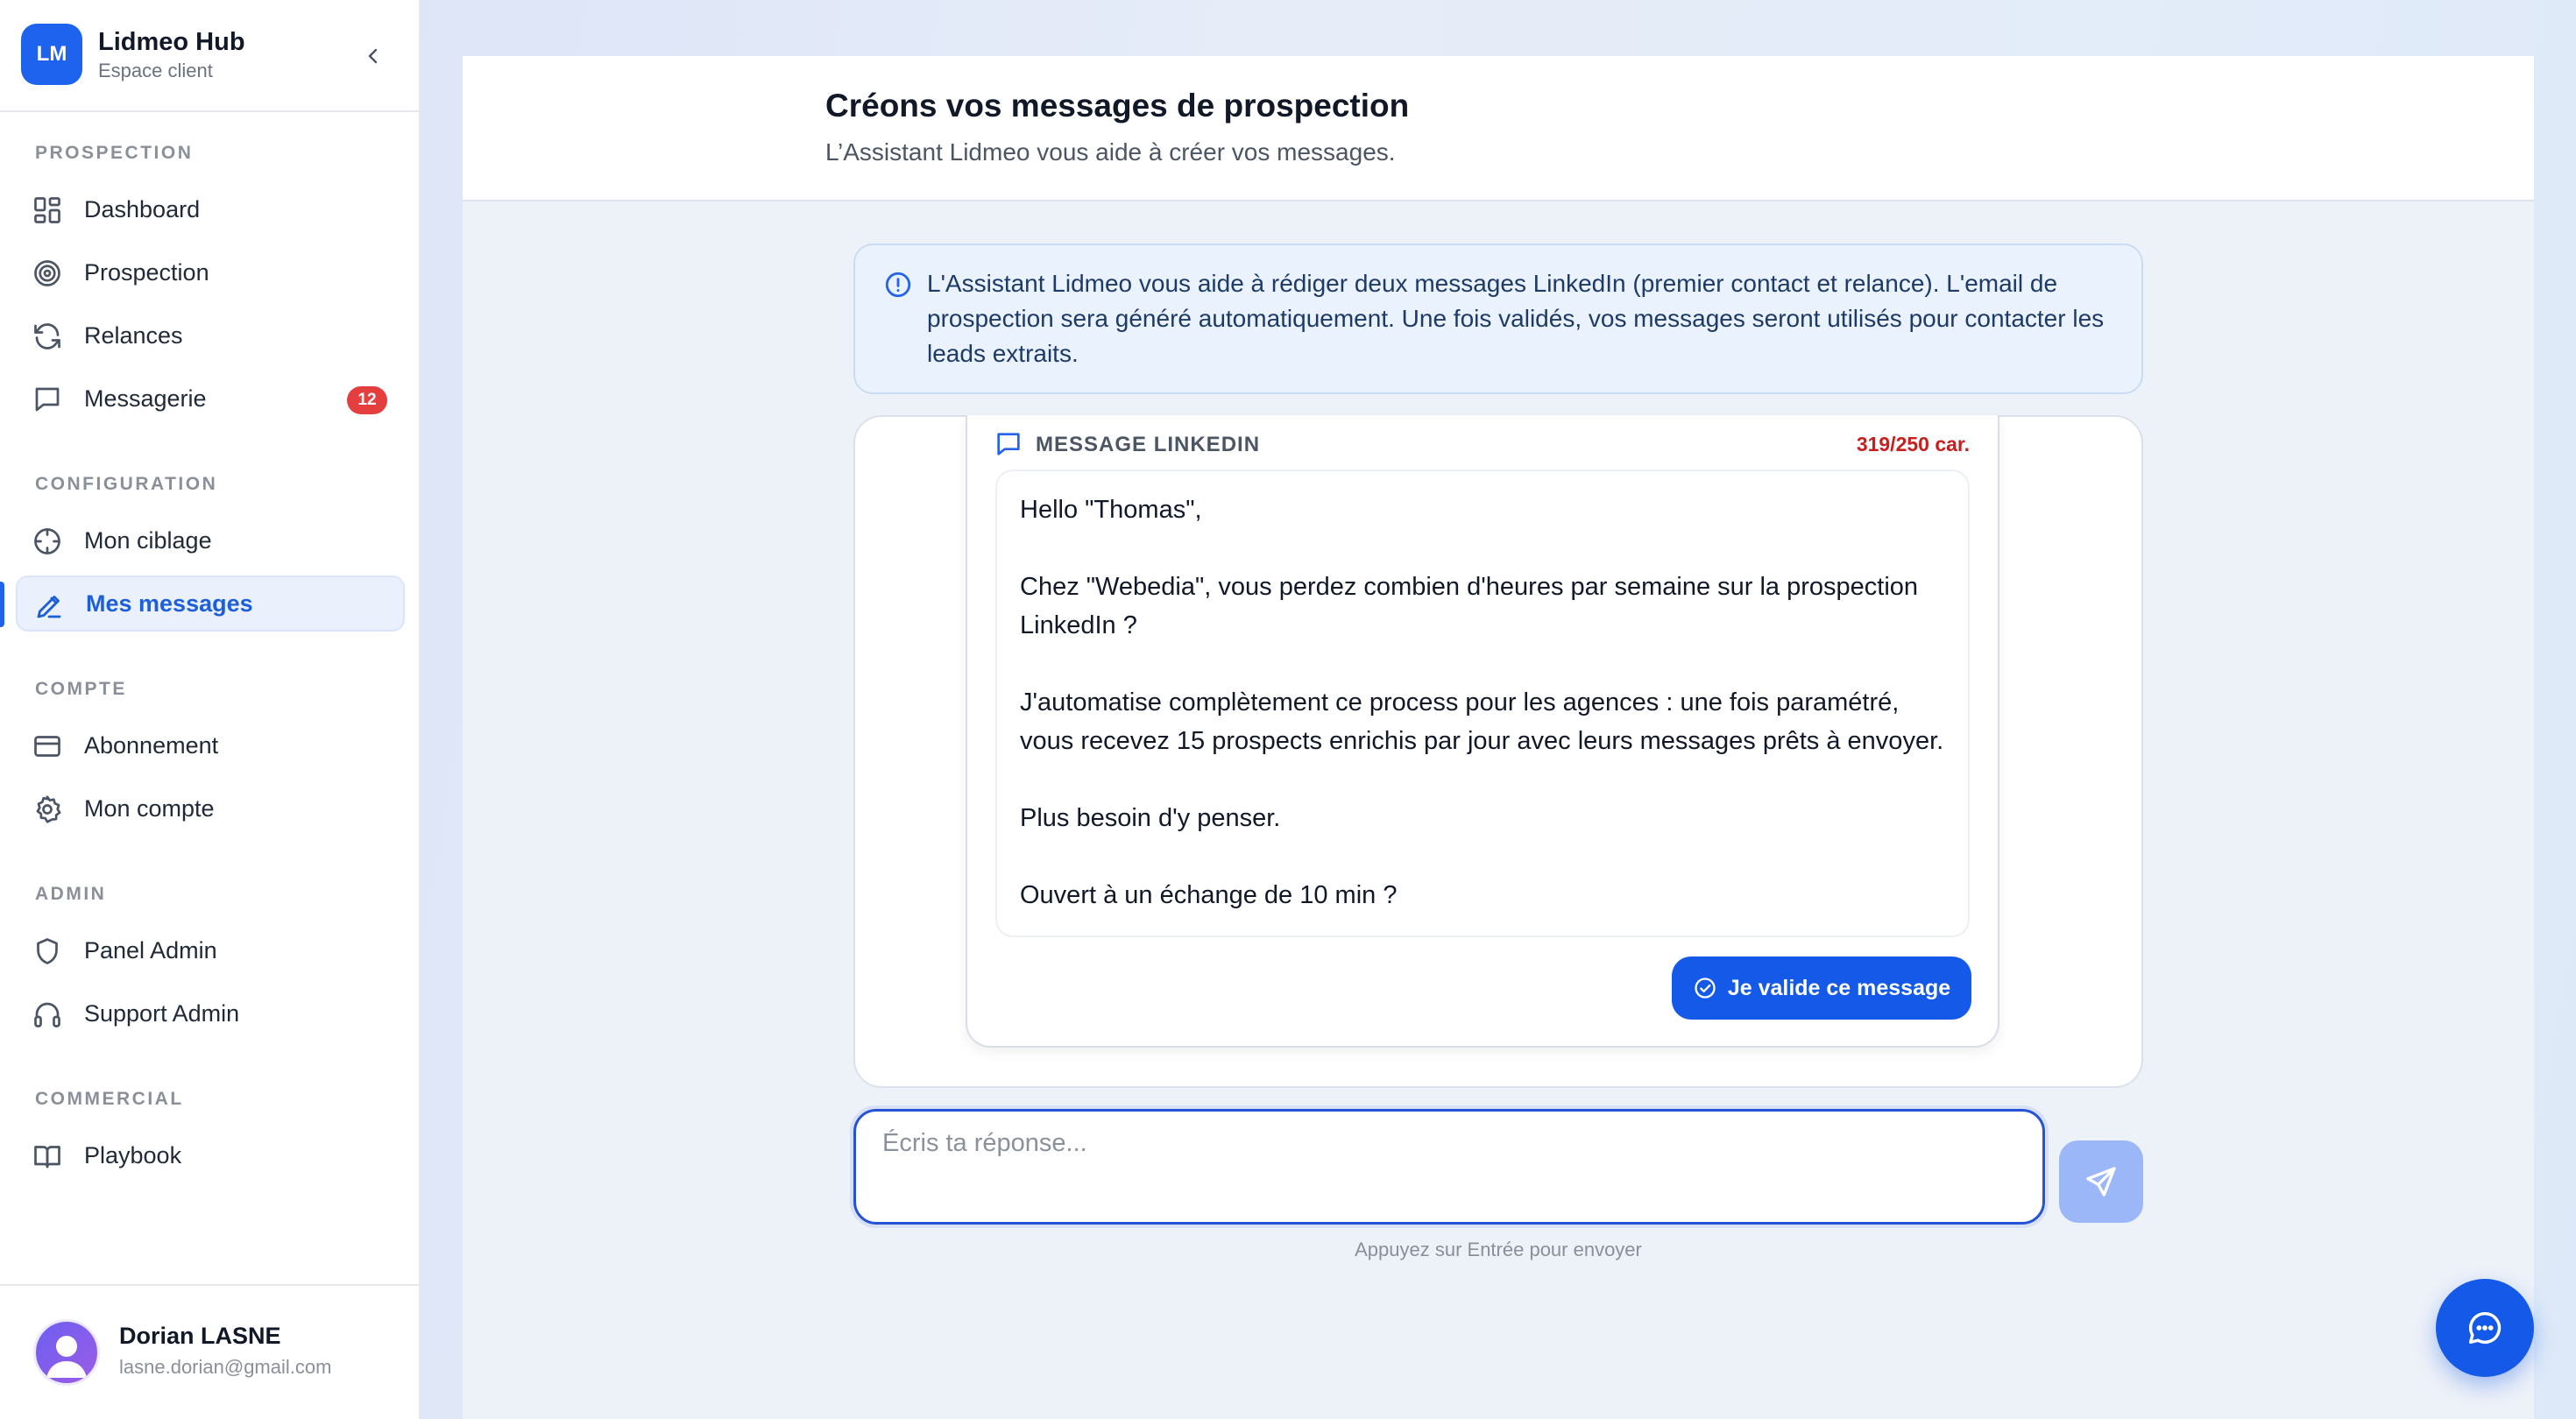 Image resolution: width=2576 pixels, height=1419 pixels. What do you see at coordinates (1705, 989) in the screenshot?
I see `check-circle-icon` at bounding box center [1705, 989].